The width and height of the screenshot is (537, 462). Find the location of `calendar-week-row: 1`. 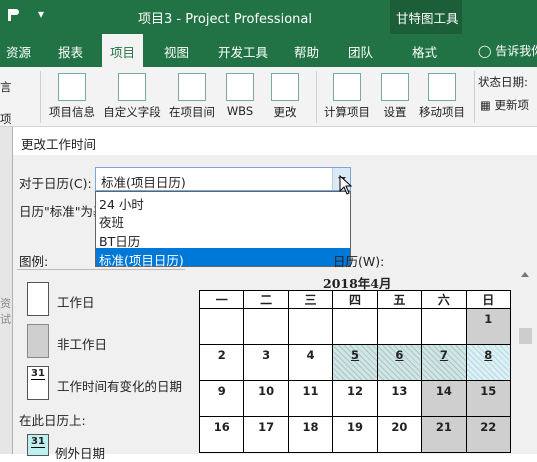

calendar-week-row: 1 is located at coordinates (355, 326).